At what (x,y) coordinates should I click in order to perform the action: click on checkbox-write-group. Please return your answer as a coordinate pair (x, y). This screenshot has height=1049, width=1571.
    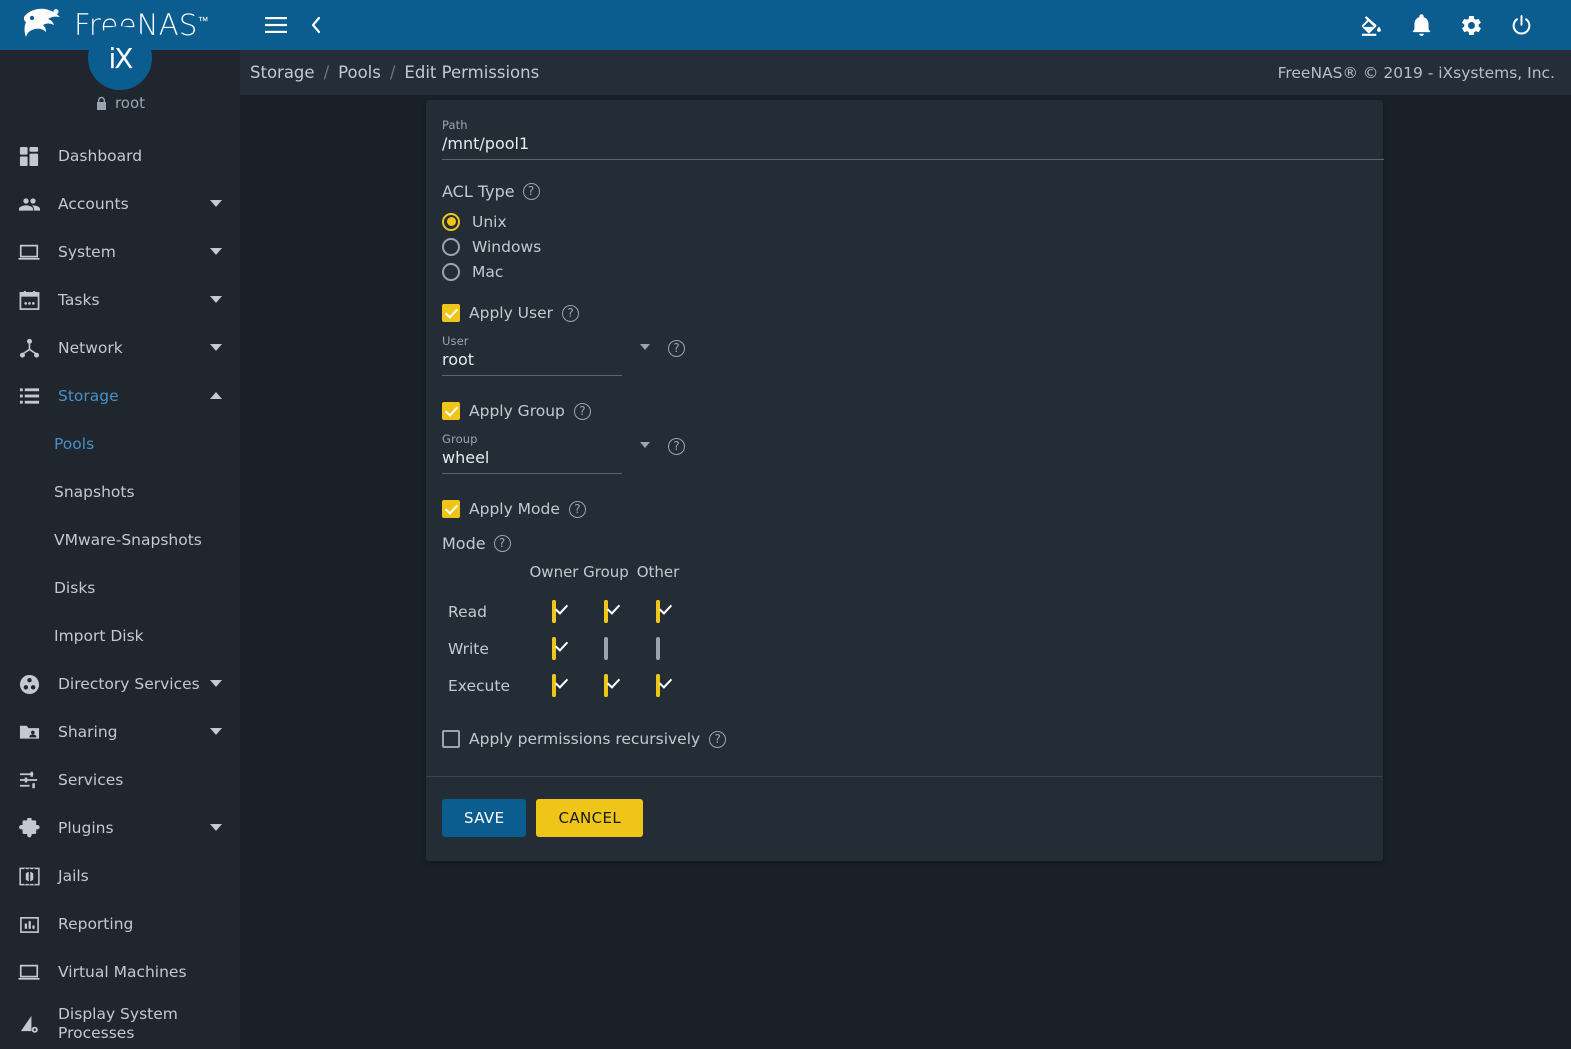
    Looking at the image, I should click on (606, 648).